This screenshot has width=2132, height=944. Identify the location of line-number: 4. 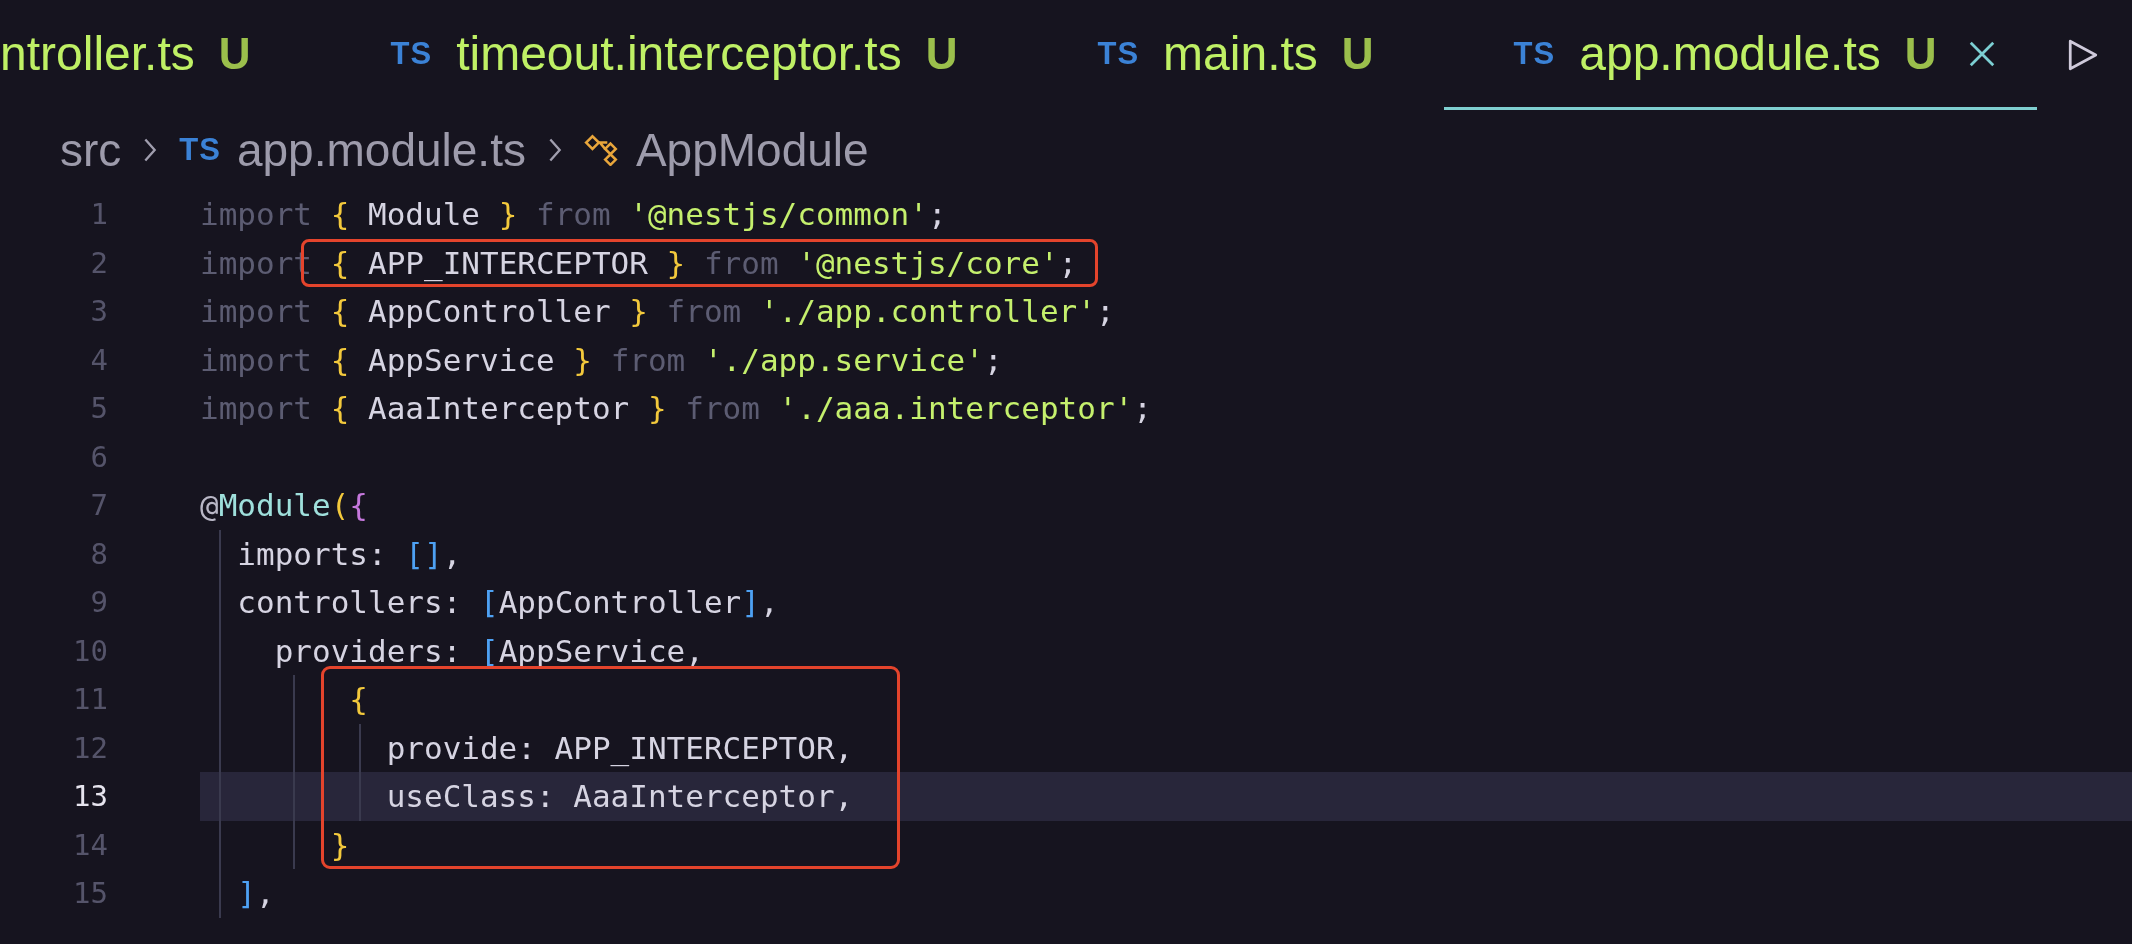
(99, 360).